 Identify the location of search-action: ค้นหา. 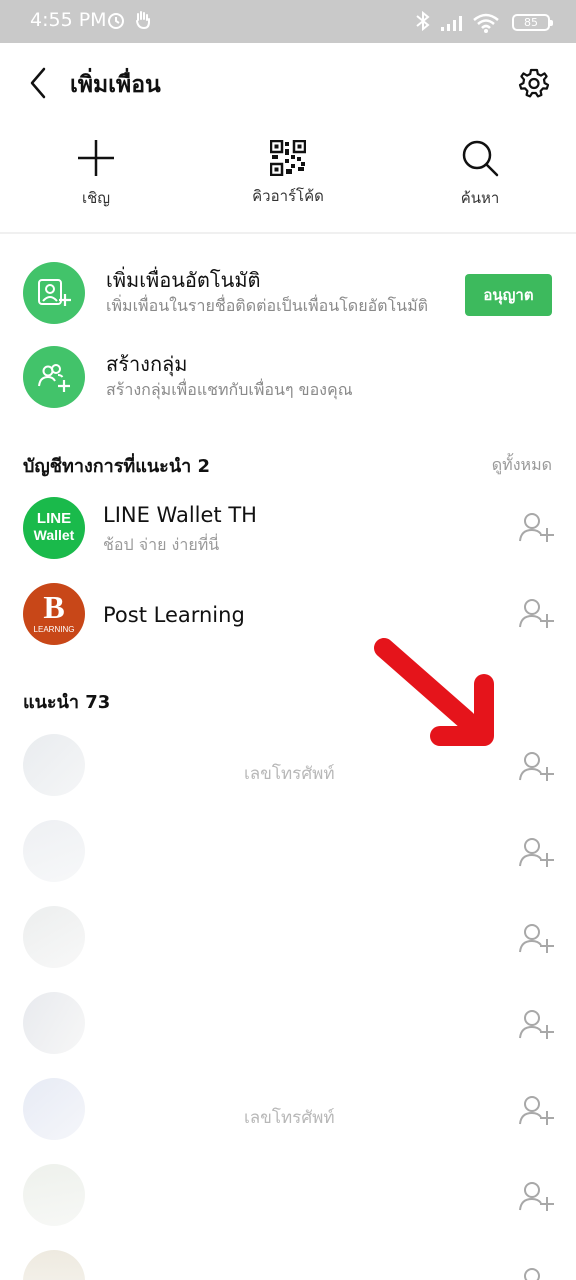
(480, 175).